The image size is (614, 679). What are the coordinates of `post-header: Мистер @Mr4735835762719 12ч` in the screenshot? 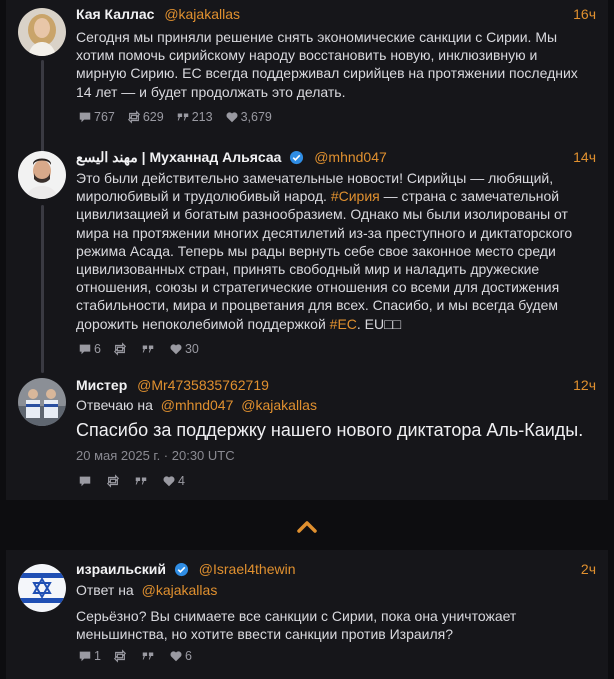 It's located at (336, 387).